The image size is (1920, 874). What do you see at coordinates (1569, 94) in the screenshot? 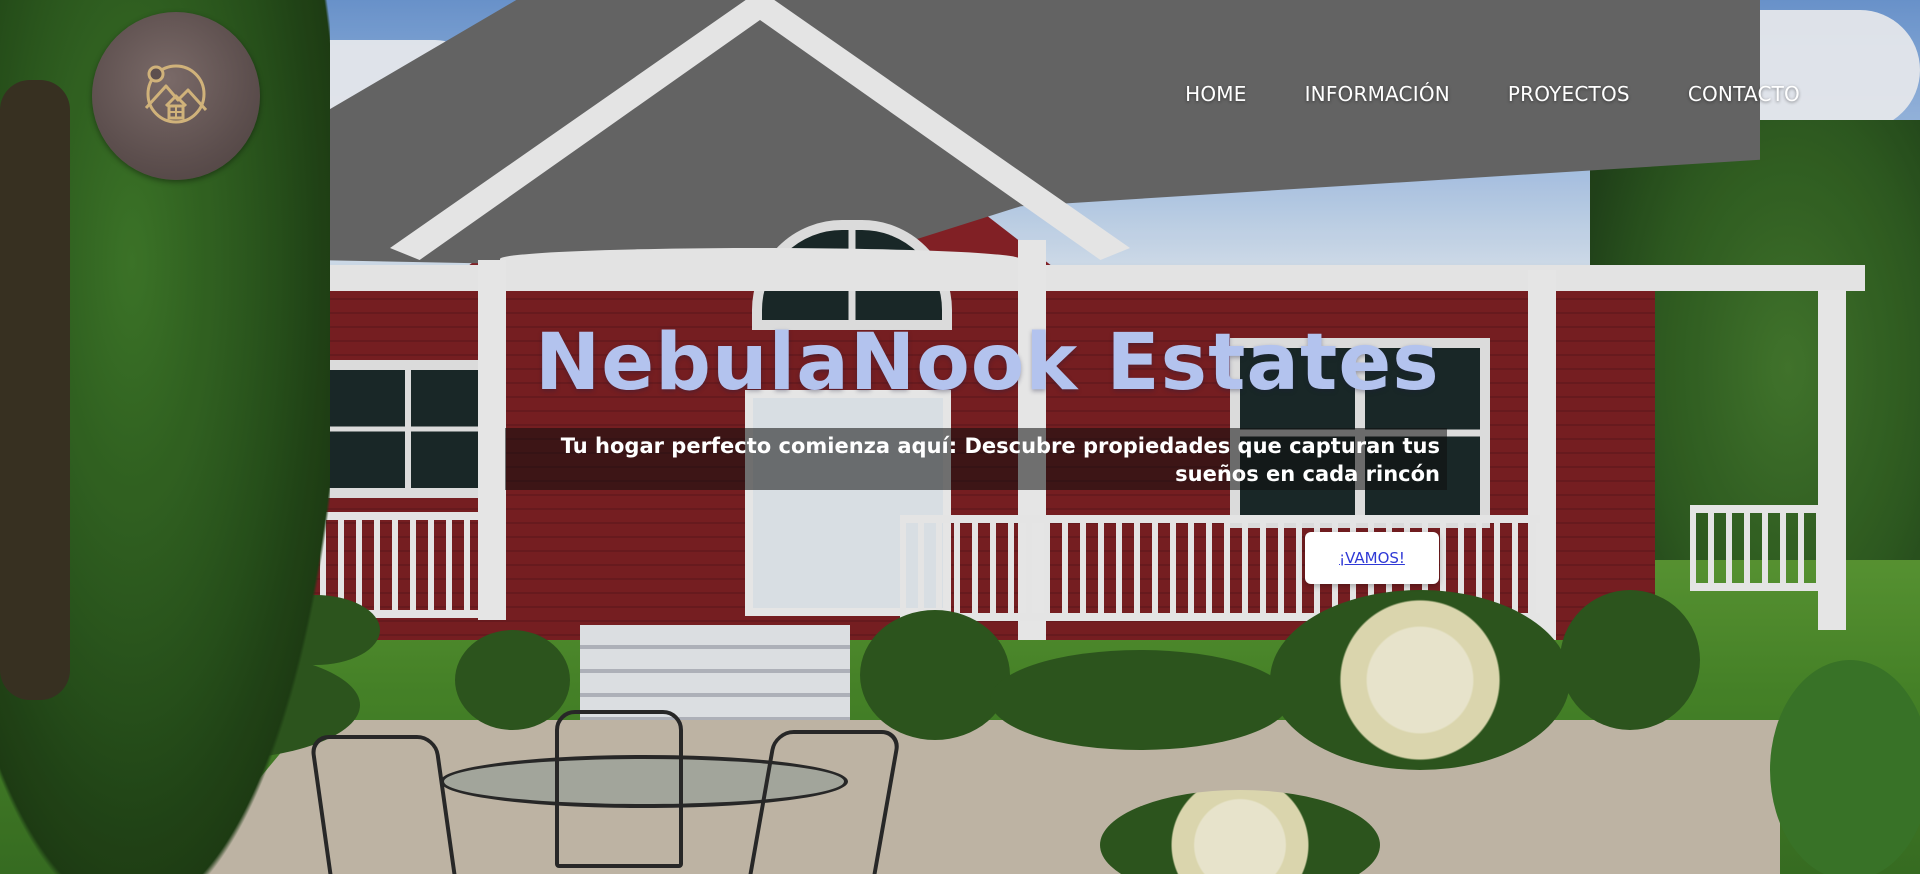
I see `nav-item-proyectos: PROYECTOS` at bounding box center [1569, 94].